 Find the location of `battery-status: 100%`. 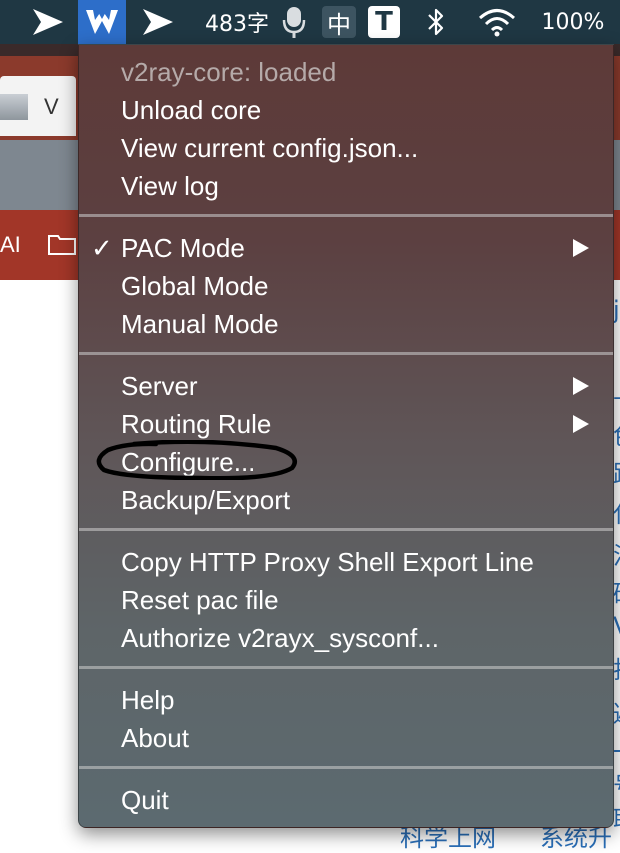

battery-status: 100% is located at coordinates (573, 22).